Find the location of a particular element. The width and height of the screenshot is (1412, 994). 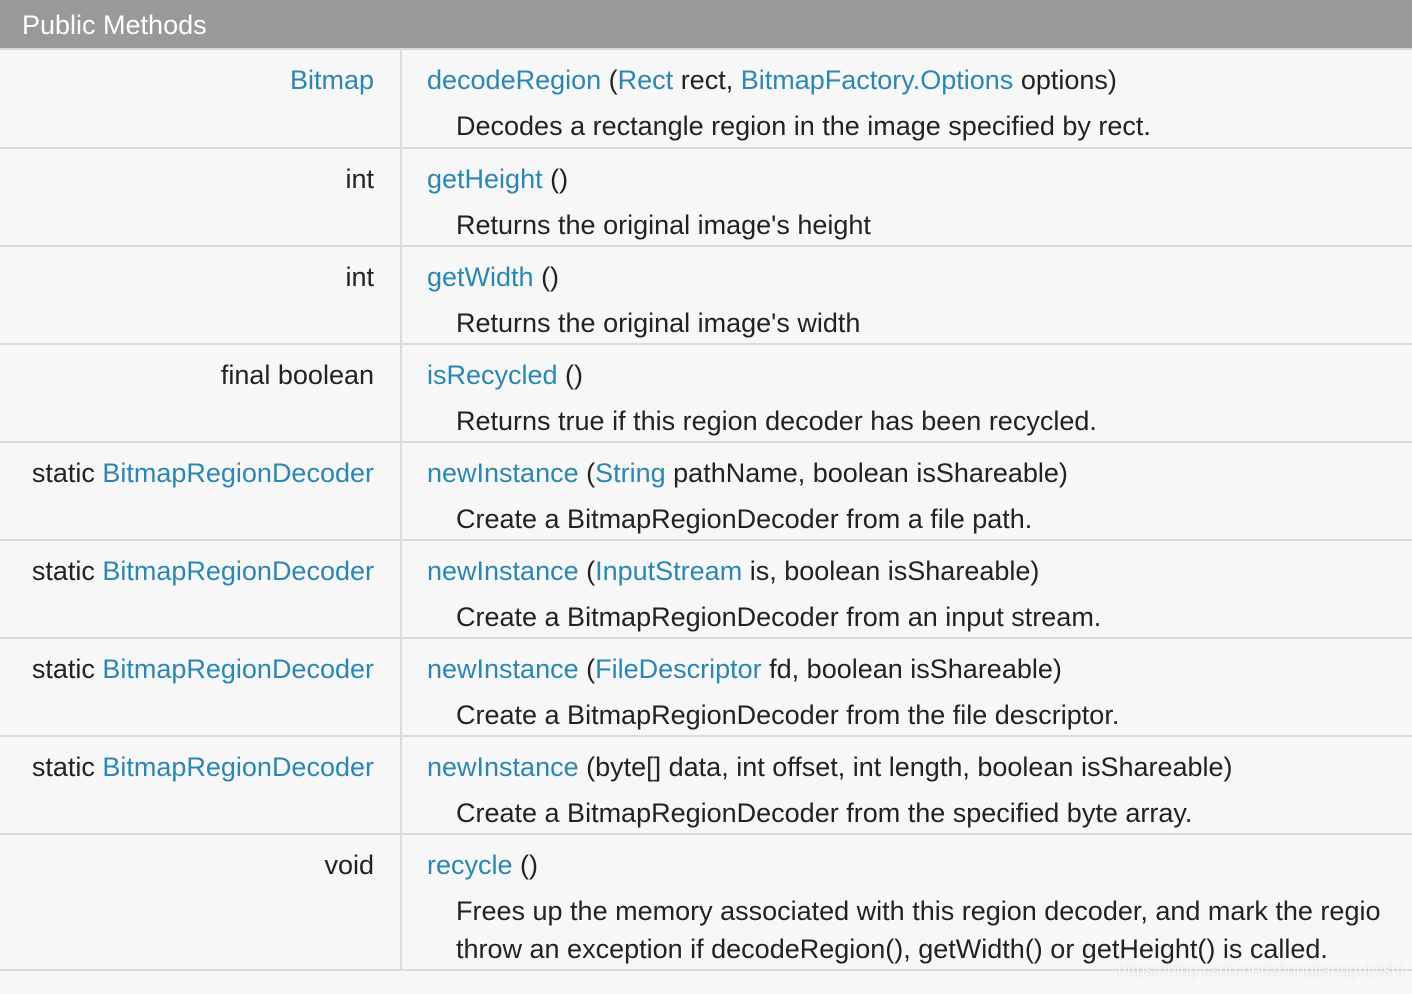

param-rest: is, boolean isShareable) is located at coordinates (891, 571).